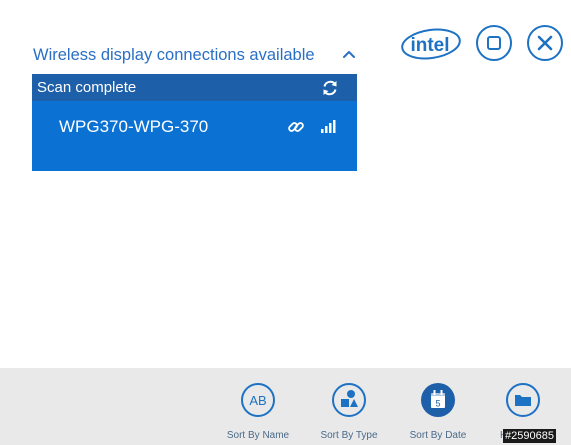 Image resolution: width=571 pixels, height=445 pixels. What do you see at coordinates (87, 87) in the screenshot?
I see `scan-status: Scan complete` at bounding box center [87, 87].